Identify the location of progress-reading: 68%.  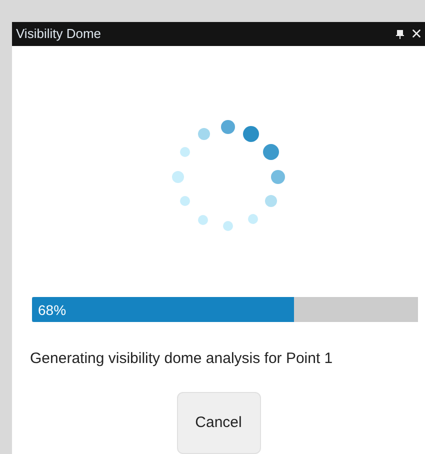
(52, 310).